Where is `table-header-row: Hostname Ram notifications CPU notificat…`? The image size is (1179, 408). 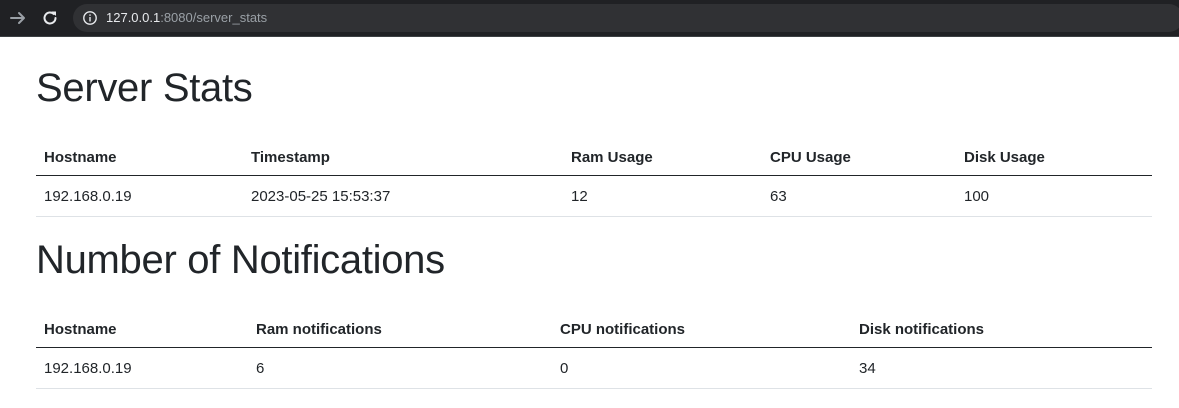
table-header-row: Hostname Ram notifications CPU notificat… is located at coordinates (594, 329).